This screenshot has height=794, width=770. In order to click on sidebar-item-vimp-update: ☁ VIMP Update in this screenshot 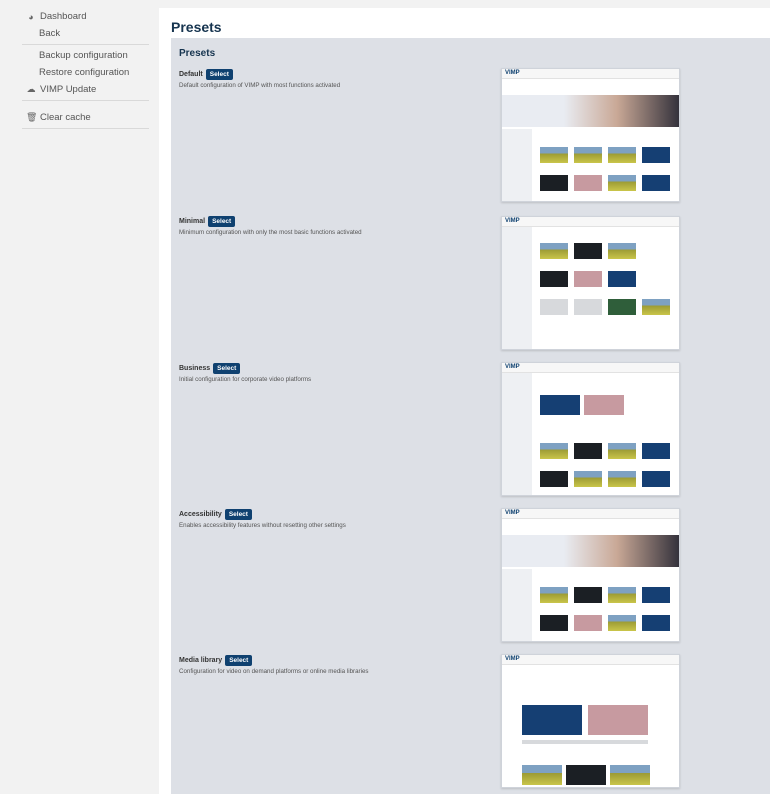, I will do `click(85, 89)`.